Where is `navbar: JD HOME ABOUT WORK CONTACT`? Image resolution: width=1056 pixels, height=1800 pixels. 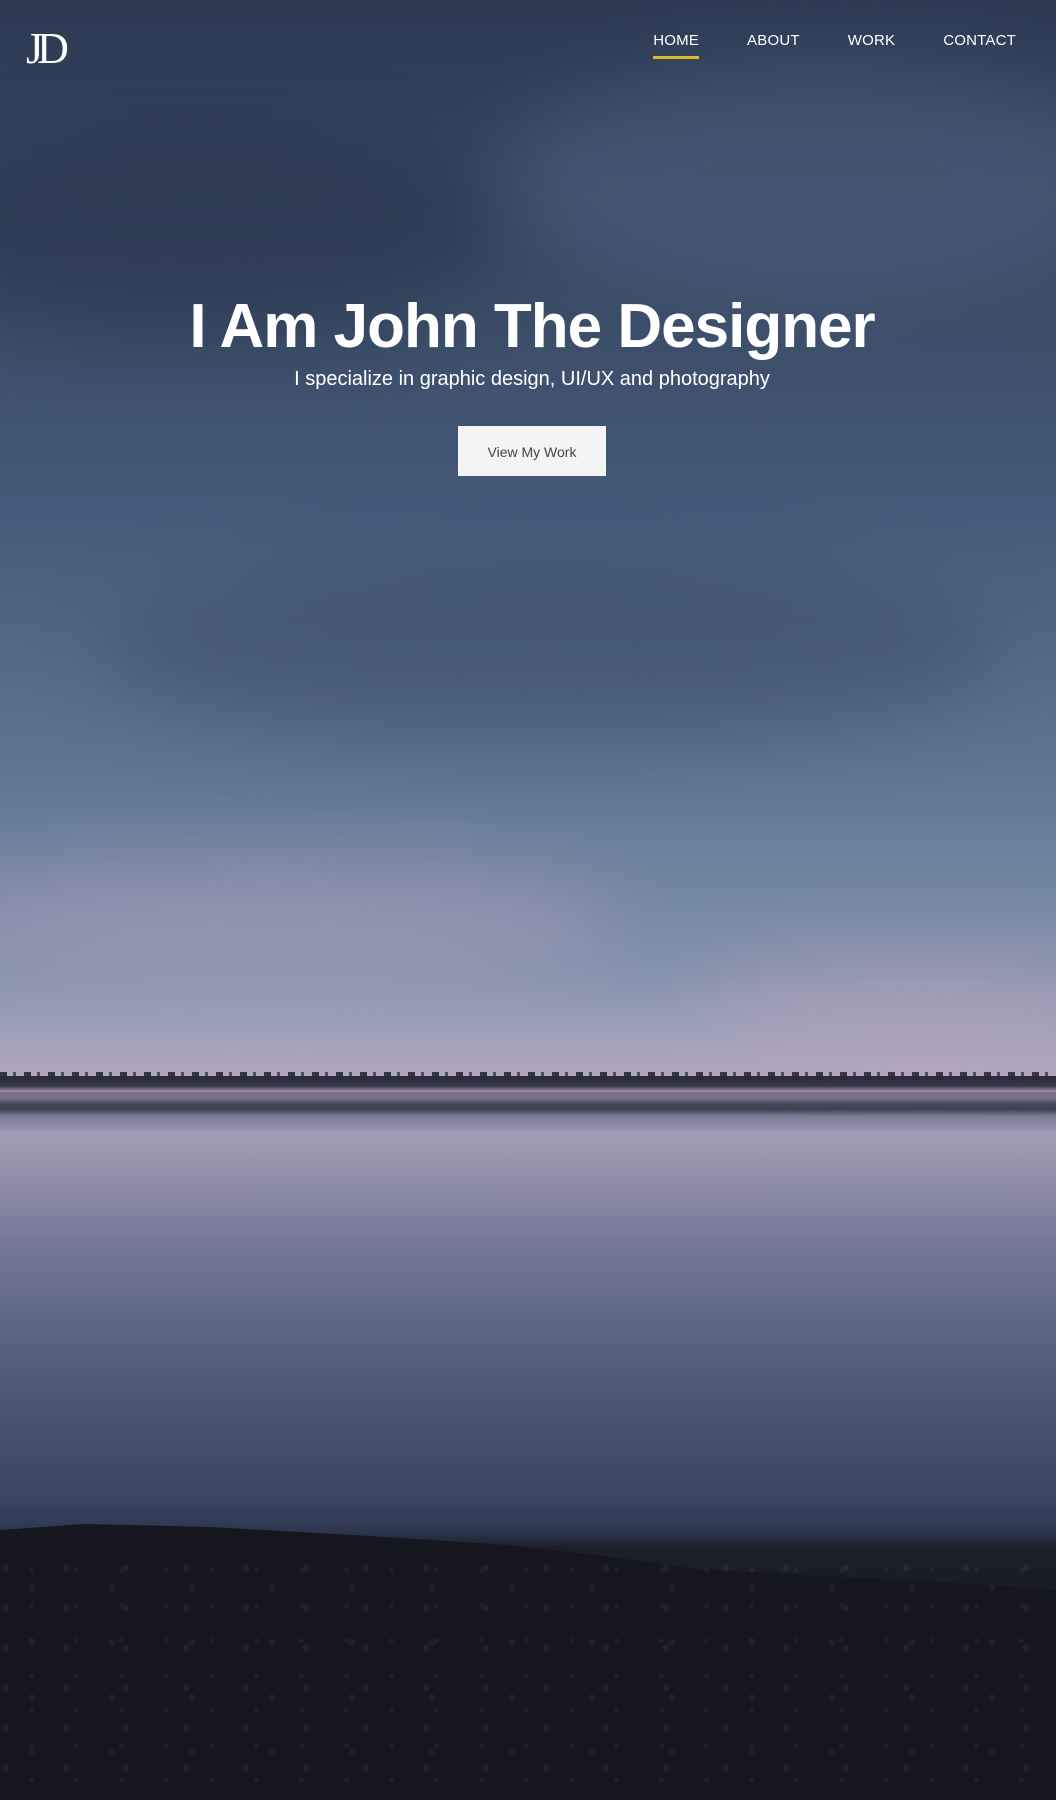
navbar: JD HOME ABOUT WORK CONTACT is located at coordinates (528, 42).